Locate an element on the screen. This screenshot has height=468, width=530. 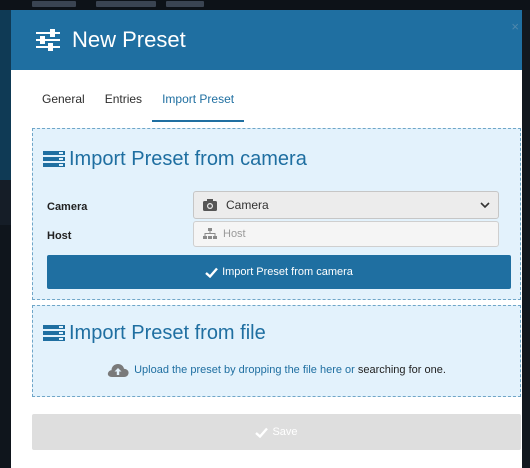
file-section-title: Import Preset from file is located at coordinates (154, 333).